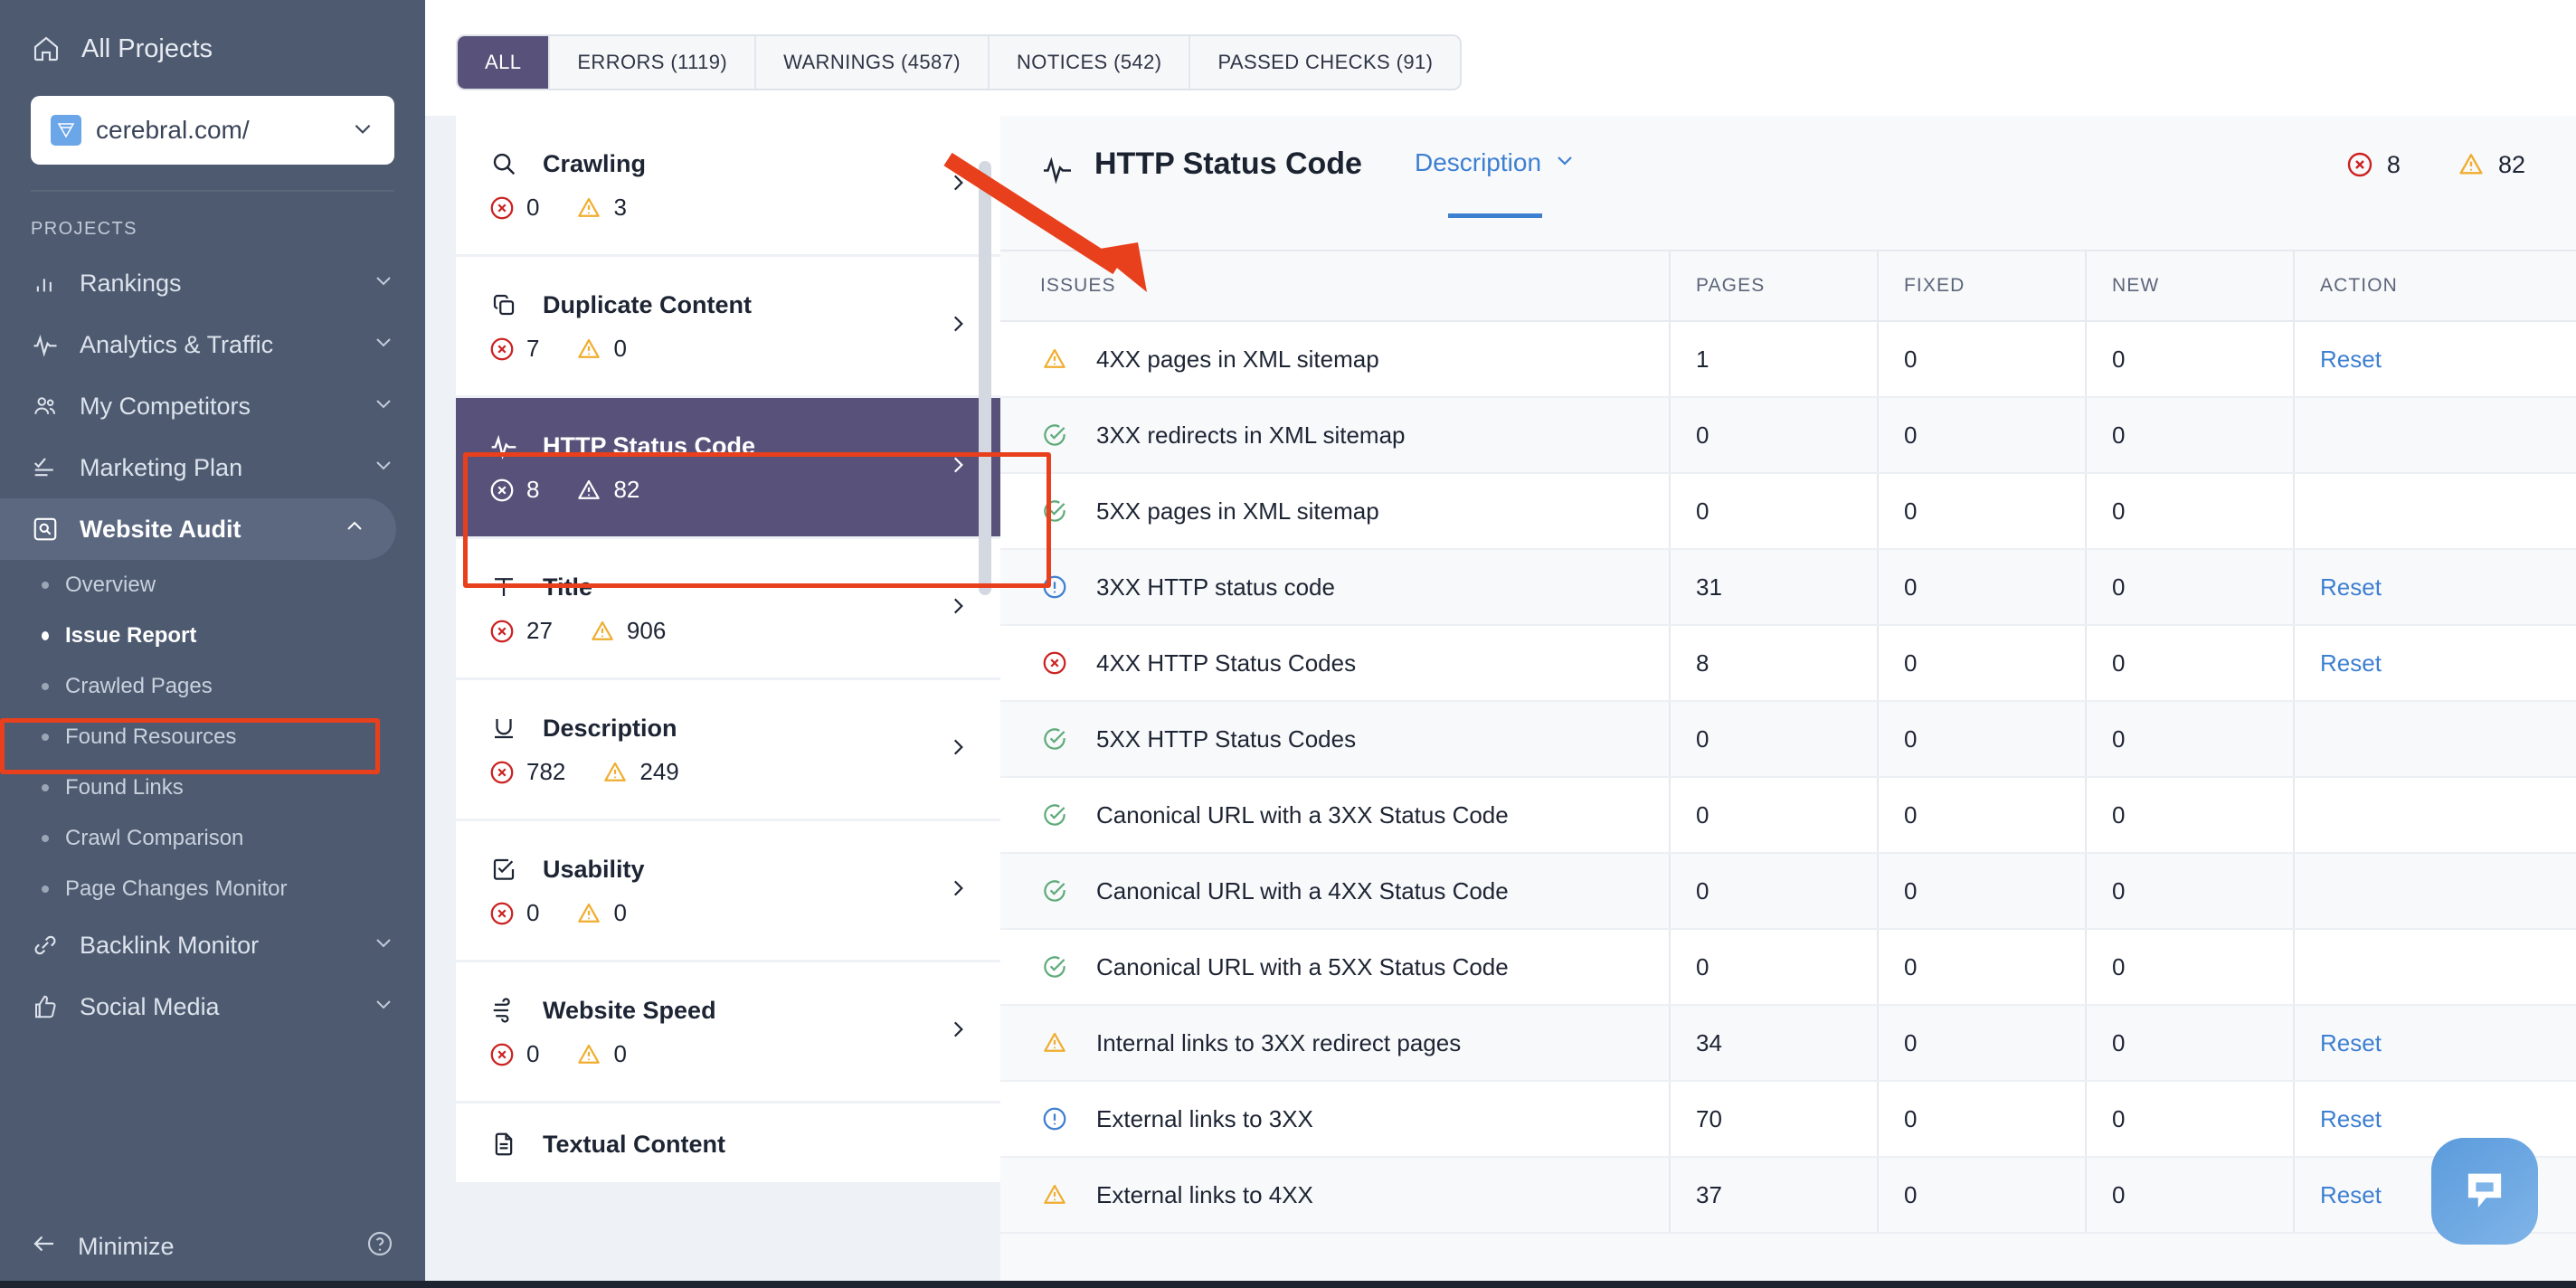  Describe the element at coordinates (2373, 164) in the screenshot. I see `error-badge: 8` at that location.